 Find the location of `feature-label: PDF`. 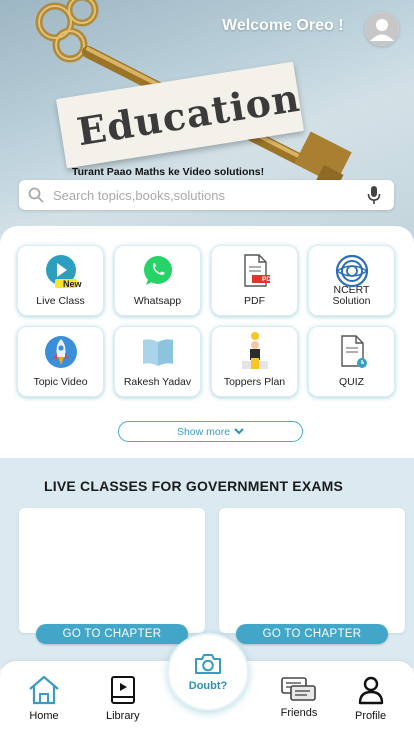

feature-label: PDF is located at coordinates (254, 301).